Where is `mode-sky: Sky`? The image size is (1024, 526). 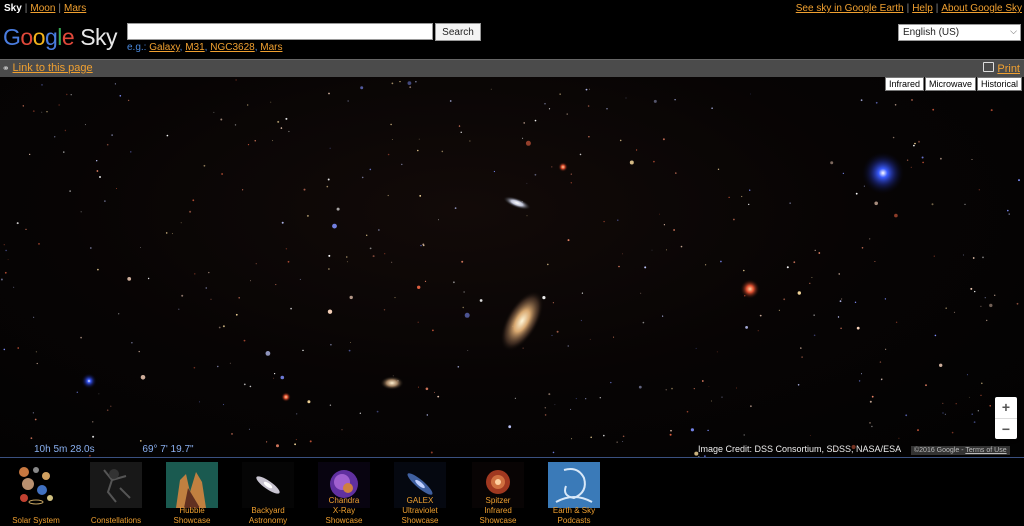
mode-sky: Sky is located at coordinates (13, 8).